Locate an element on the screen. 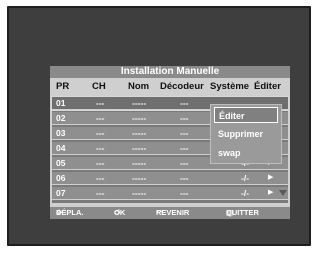  cell-pr: 04 is located at coordinates (61, 148).